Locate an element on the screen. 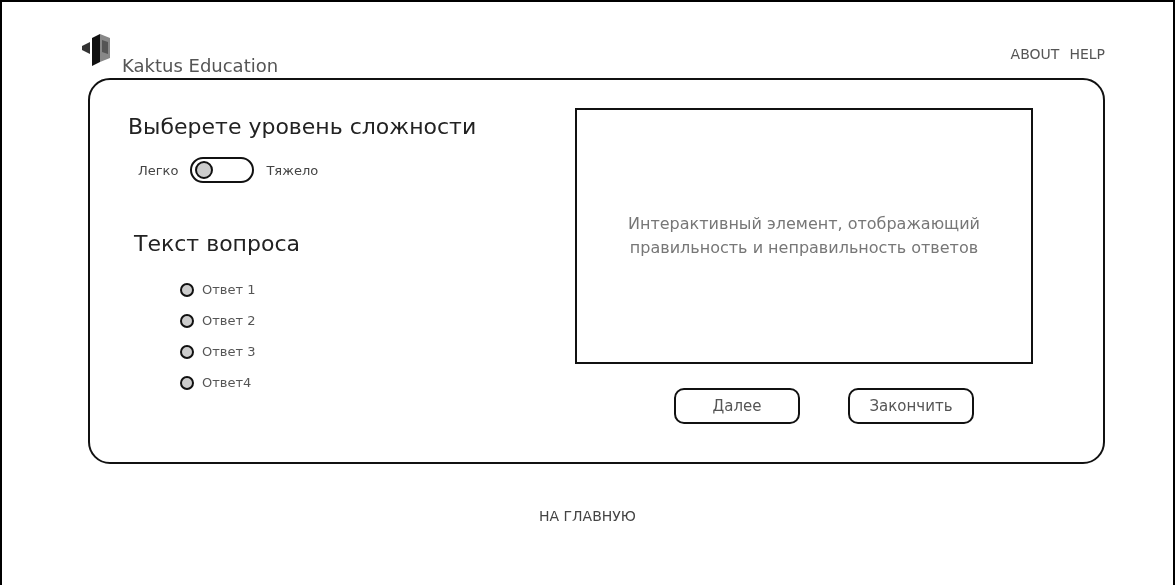  nav-link: HELP is located at coordinates (1087, 54).